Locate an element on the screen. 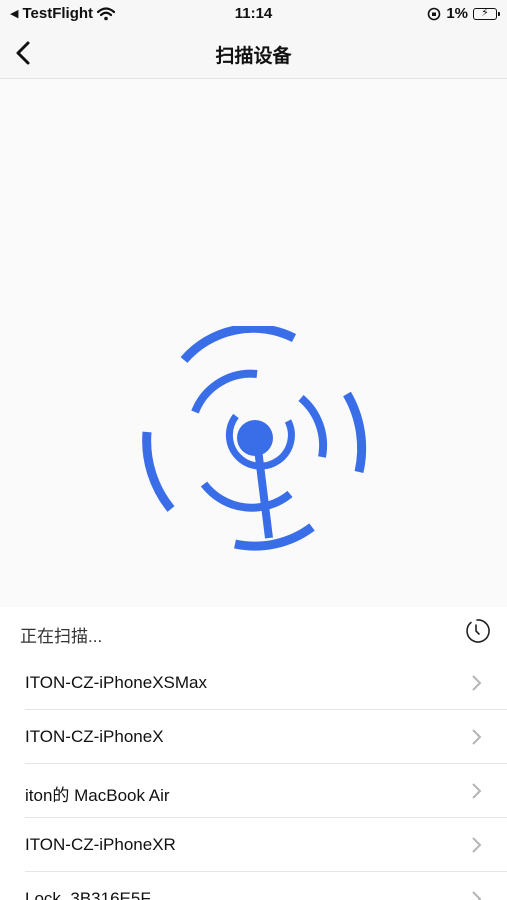 This screenshot has width=507, height=900. page-title: 扫描设备 is located at coordinates (253, 56).